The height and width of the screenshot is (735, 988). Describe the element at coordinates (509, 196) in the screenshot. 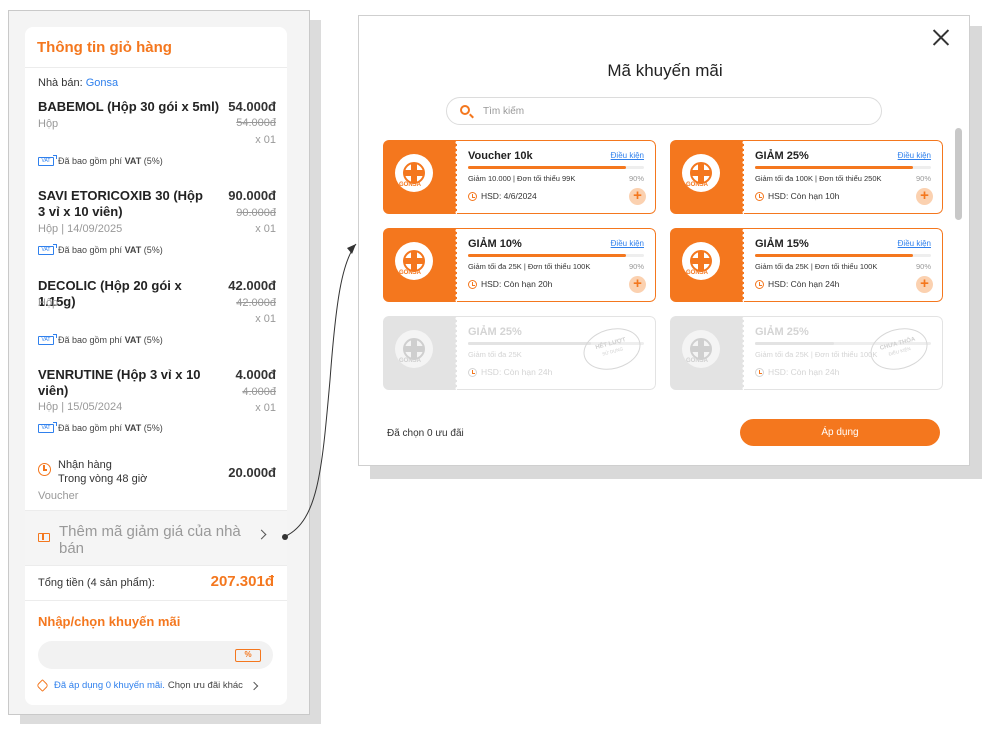

I see `voucher-expiry-text: HSD: 4/6/2024` at that location.